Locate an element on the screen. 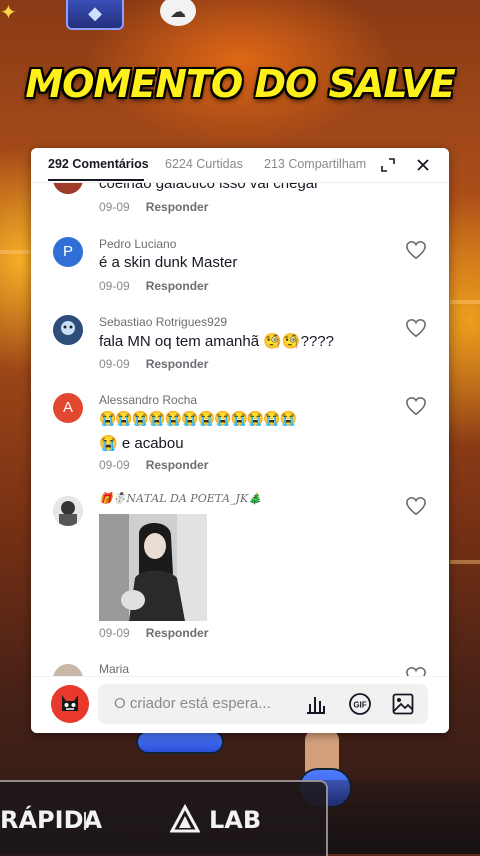 This screenshot has height=856, width=480. tab-shares-clip: 213 Compartilham is located at coordinates (317, 165).